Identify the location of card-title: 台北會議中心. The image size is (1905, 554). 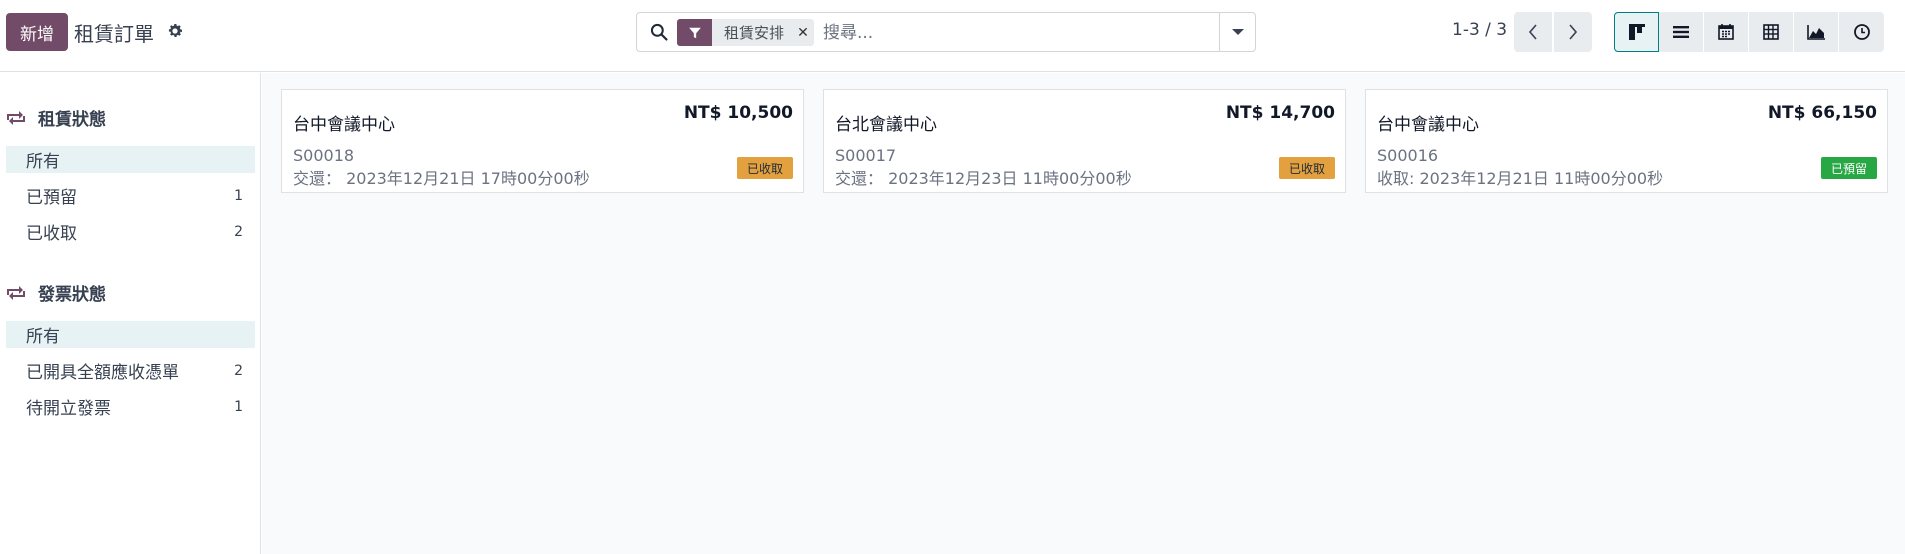
(886, 125).